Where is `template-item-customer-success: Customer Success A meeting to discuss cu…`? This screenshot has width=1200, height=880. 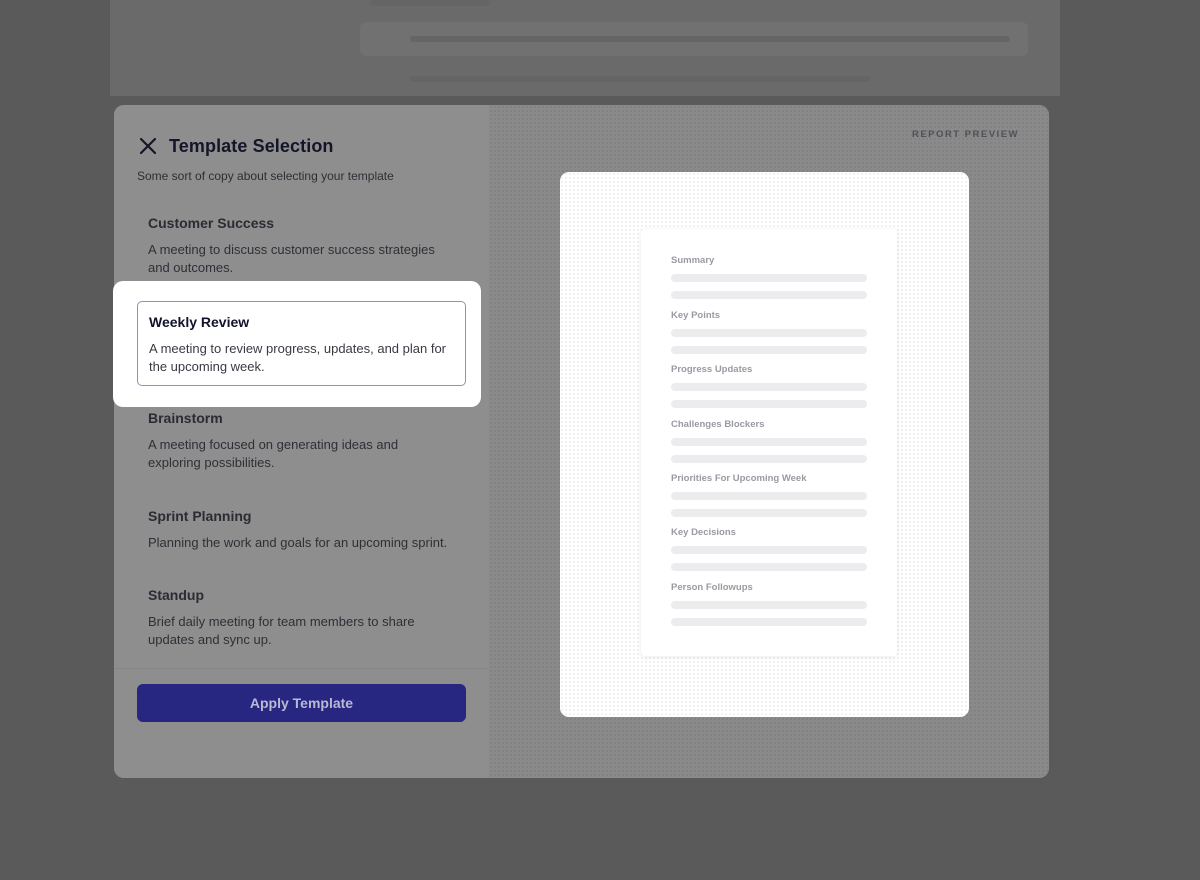
template-item-customer-success: Customer Success A meeting to discuss cu… is located at coordinates (301, 246).